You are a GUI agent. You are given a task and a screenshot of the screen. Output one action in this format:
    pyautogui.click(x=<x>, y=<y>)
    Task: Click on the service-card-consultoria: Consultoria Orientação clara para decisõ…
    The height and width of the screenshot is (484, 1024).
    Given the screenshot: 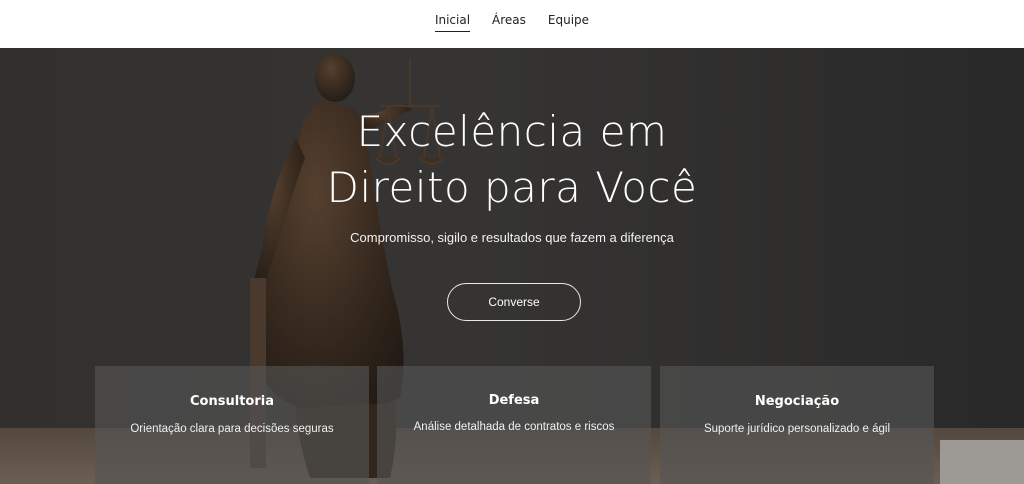 What is the action you would take?
    pyautogui.click(x=232, y=425)
    